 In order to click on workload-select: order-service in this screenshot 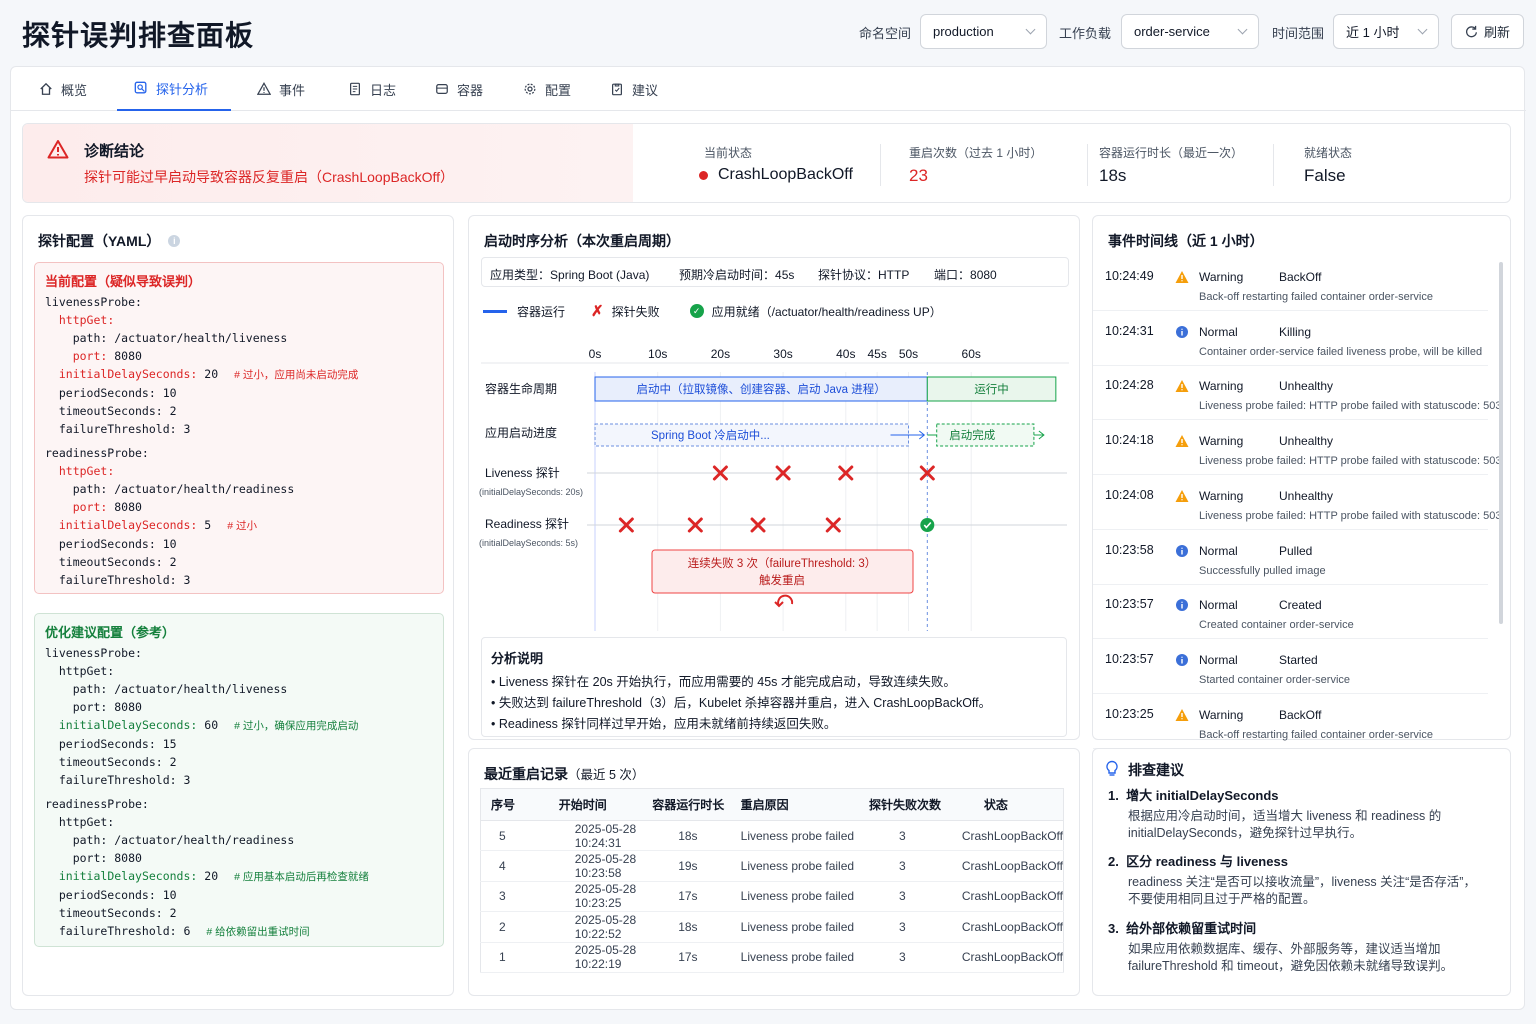, I will do `click(1190, 31)`.